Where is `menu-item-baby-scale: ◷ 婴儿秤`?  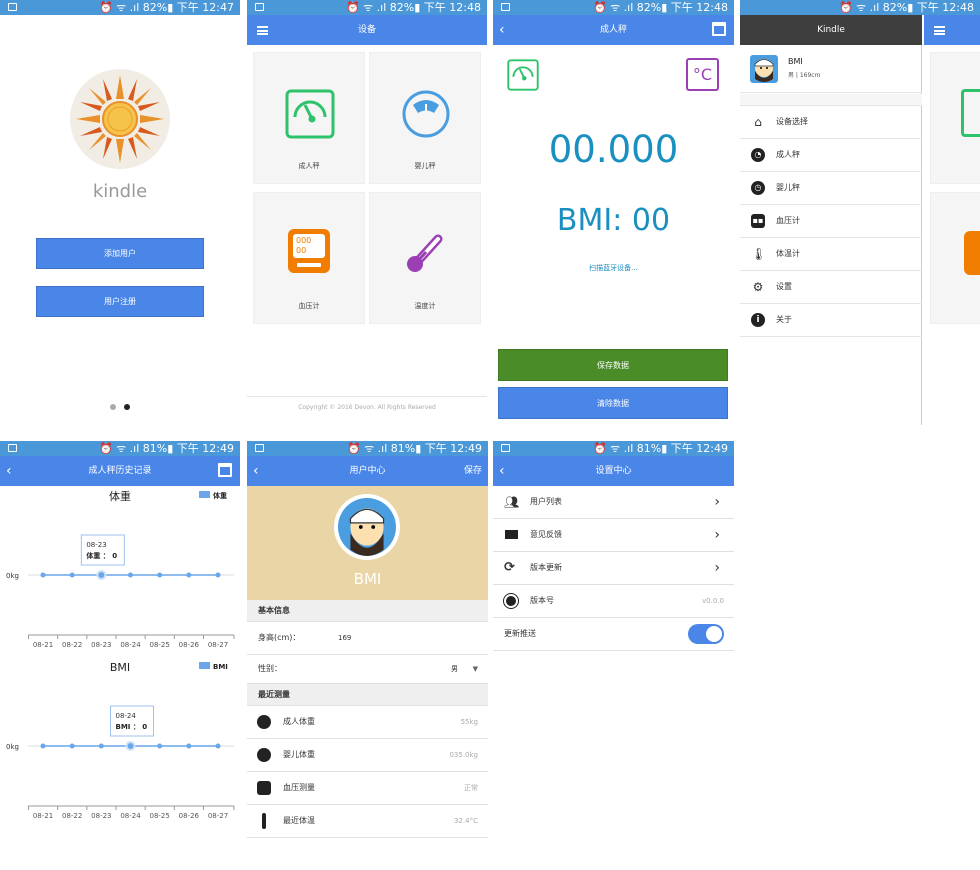 menu-item-baby-scale: ◷ 婴儿秤 is located at coordinates (831, 188).